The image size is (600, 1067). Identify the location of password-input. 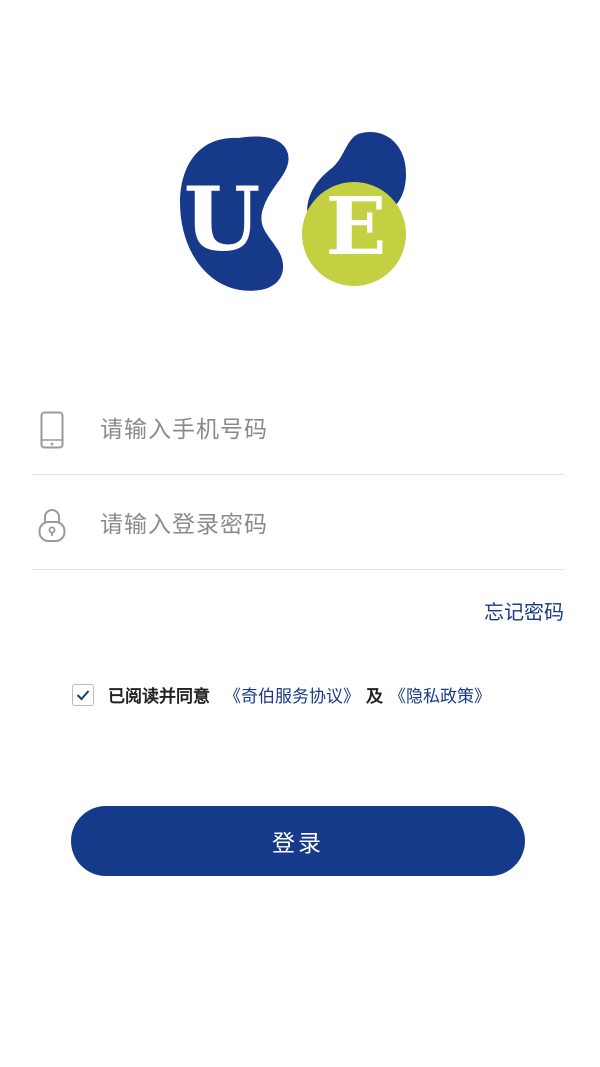
(320, 524).